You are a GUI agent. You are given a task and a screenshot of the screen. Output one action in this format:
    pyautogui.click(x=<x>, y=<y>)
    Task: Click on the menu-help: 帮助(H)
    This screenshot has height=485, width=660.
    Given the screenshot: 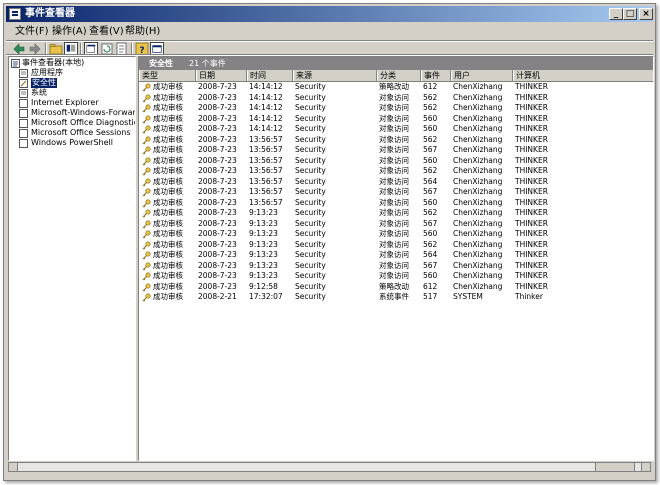 What is the action you would take?
    pyautogui.click(x=142, y=32)
    